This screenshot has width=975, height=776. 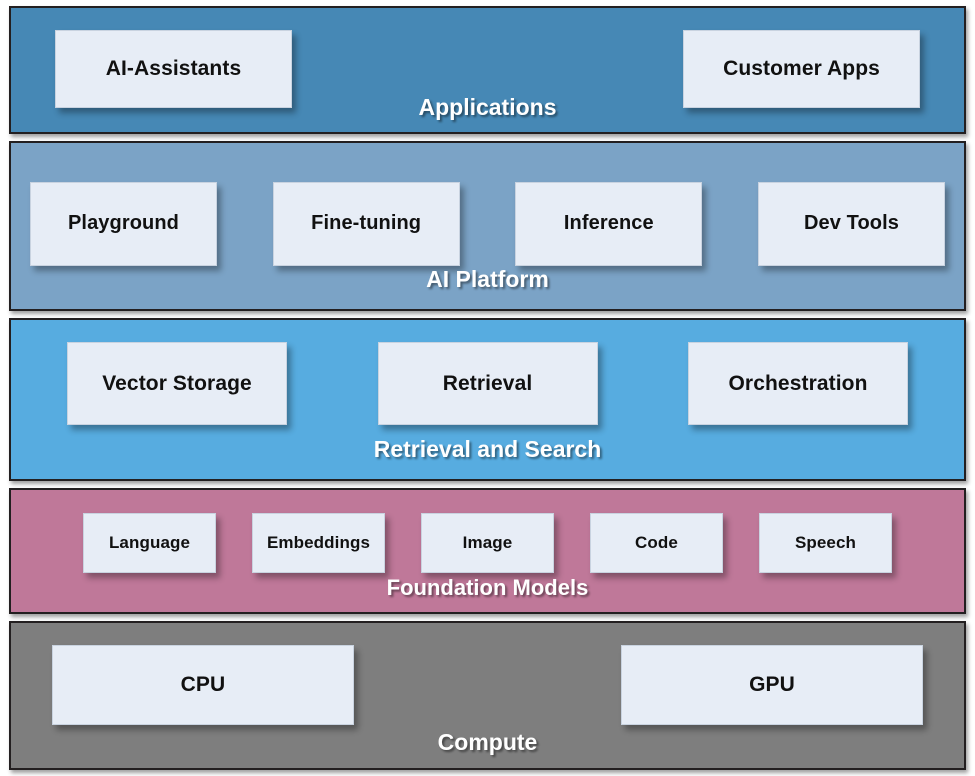 What do you see at coordinates (149, 542) in the screenshot?
I see `component-box: Language` at bounding box center [149, 542].